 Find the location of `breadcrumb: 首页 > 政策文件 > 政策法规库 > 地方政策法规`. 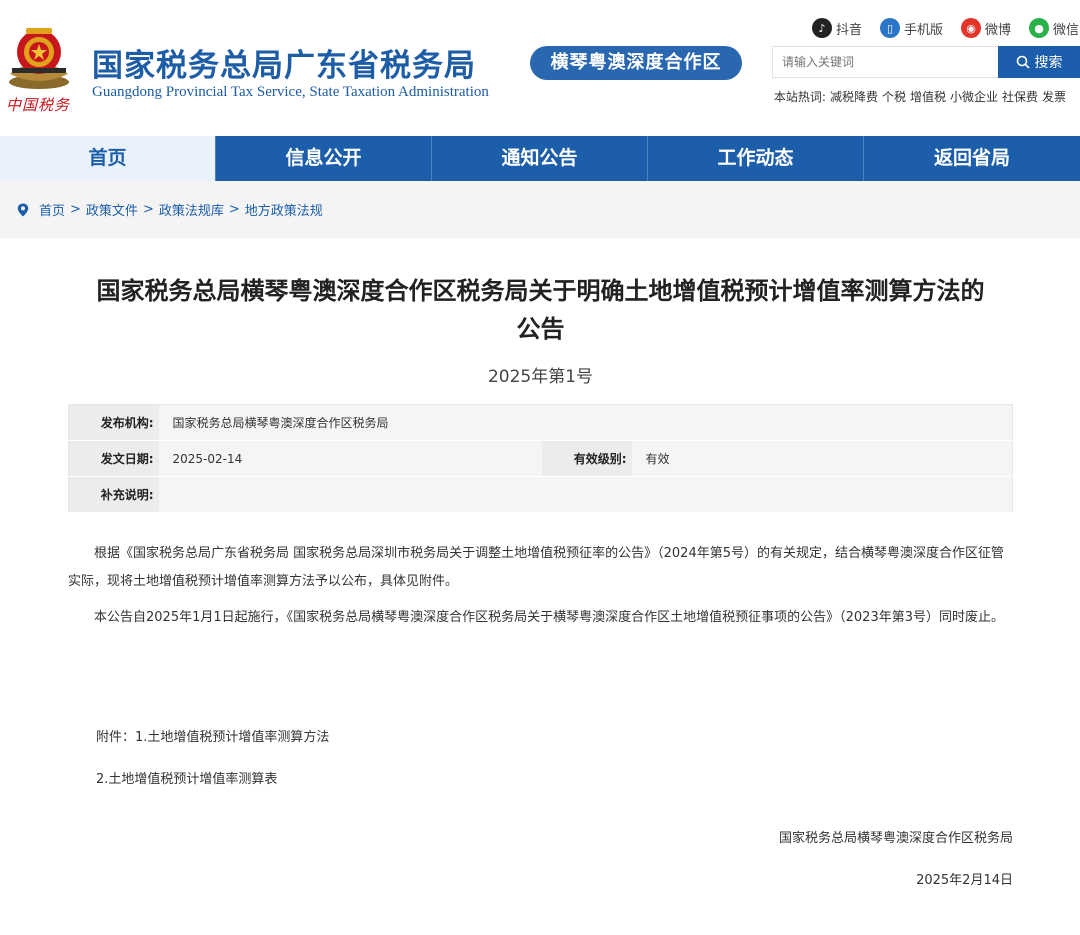

breadcrumb: 首页 > 政策文件 > 政策法规库 > 地方政策法规 is located at coordinates (169, 209).